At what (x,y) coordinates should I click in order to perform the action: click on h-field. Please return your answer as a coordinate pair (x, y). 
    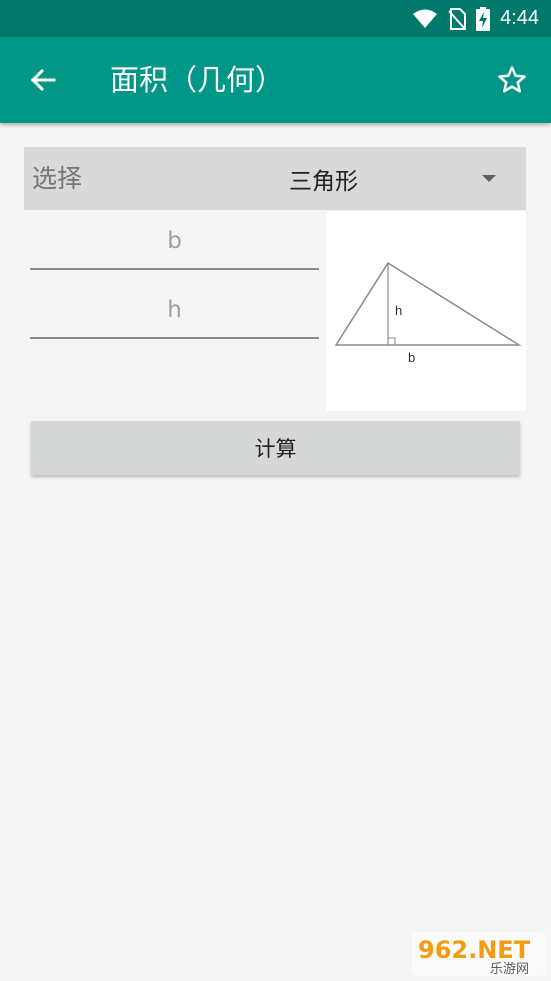
    Looking at the image, I should click on (174, 311).